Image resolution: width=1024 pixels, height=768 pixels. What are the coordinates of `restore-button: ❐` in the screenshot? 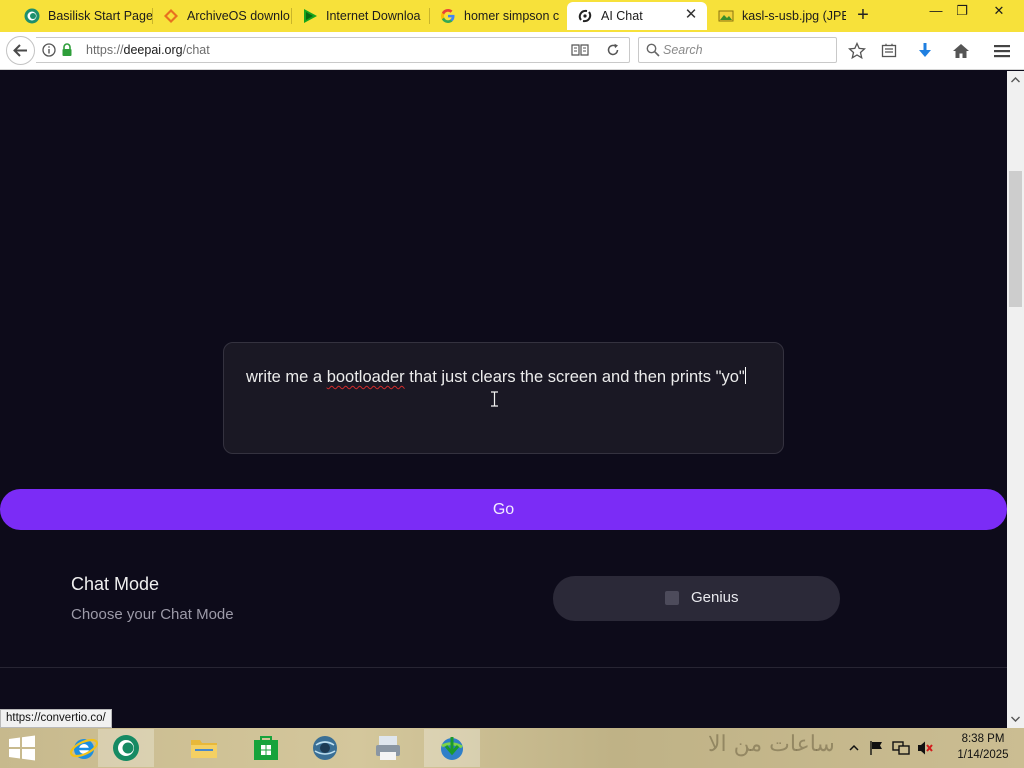 It's located at (962, 12).